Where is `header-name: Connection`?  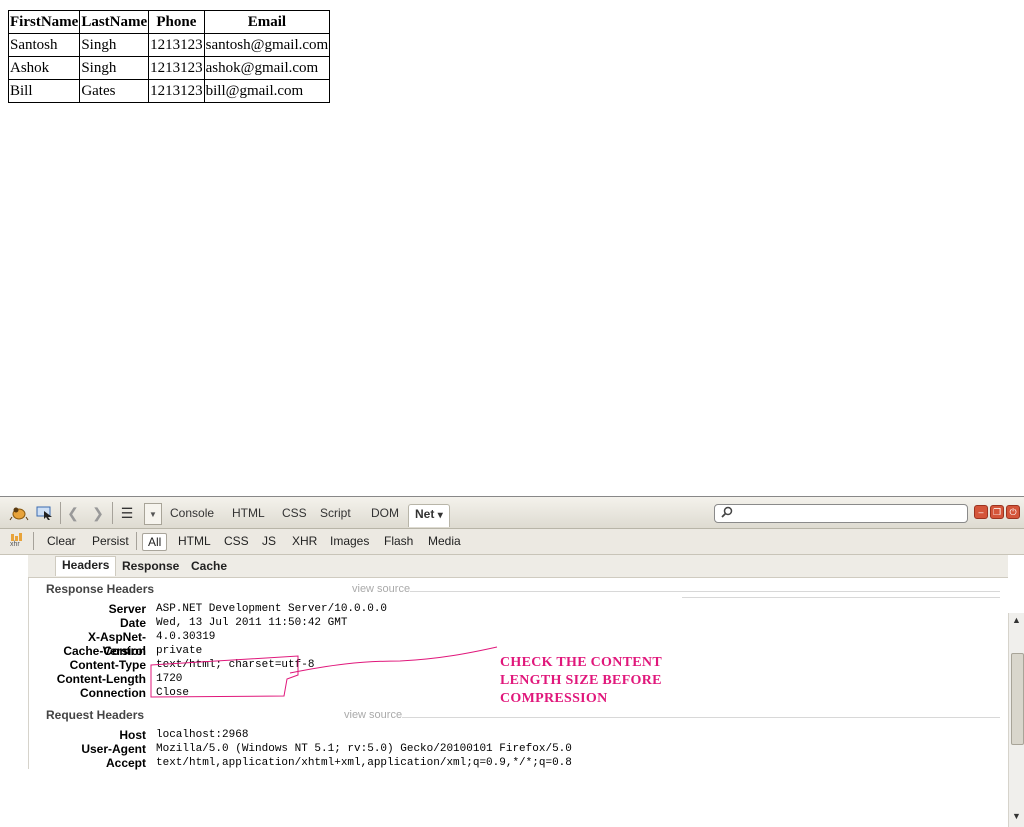 header-name: Connection is located at coordinates (113, 693).